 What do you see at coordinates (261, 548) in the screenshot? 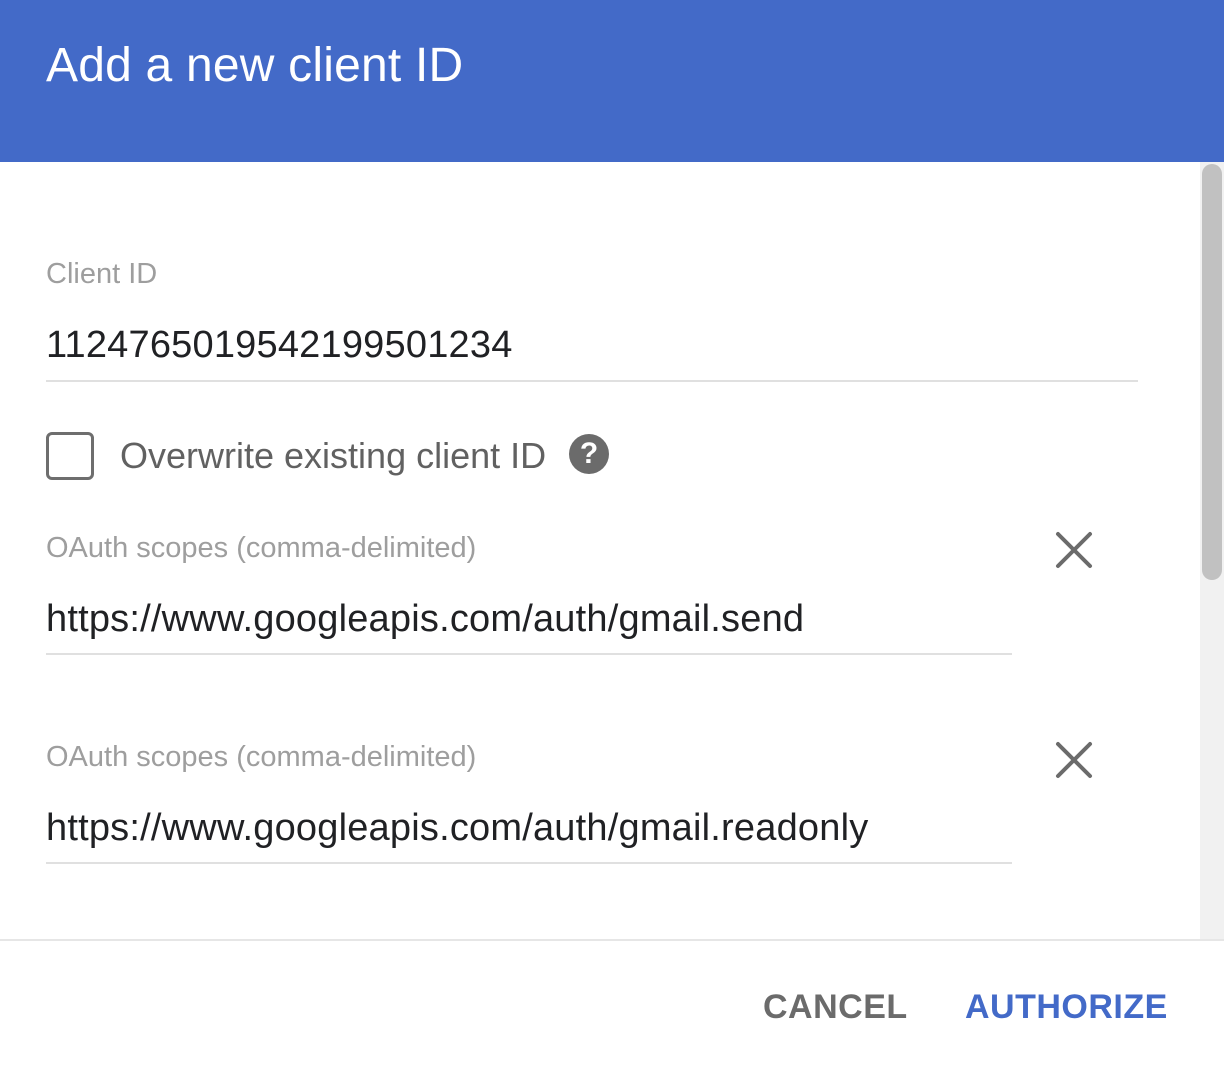
I see `scope-label-1: OAuth scopes (comma-delimited)` at bounding box center [261, 548].